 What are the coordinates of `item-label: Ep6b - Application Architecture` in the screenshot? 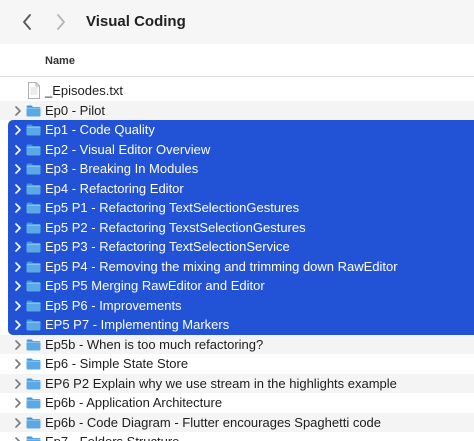 It's located at (134, 402).